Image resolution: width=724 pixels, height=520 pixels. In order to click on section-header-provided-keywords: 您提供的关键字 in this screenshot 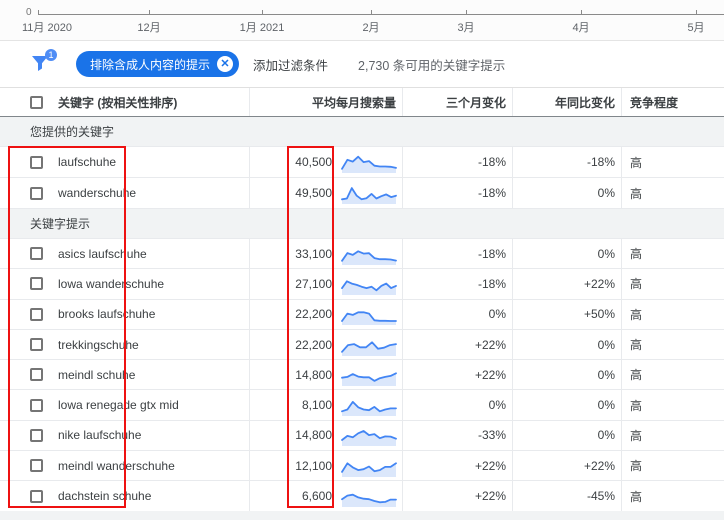, I will do `click(362, 132)`.